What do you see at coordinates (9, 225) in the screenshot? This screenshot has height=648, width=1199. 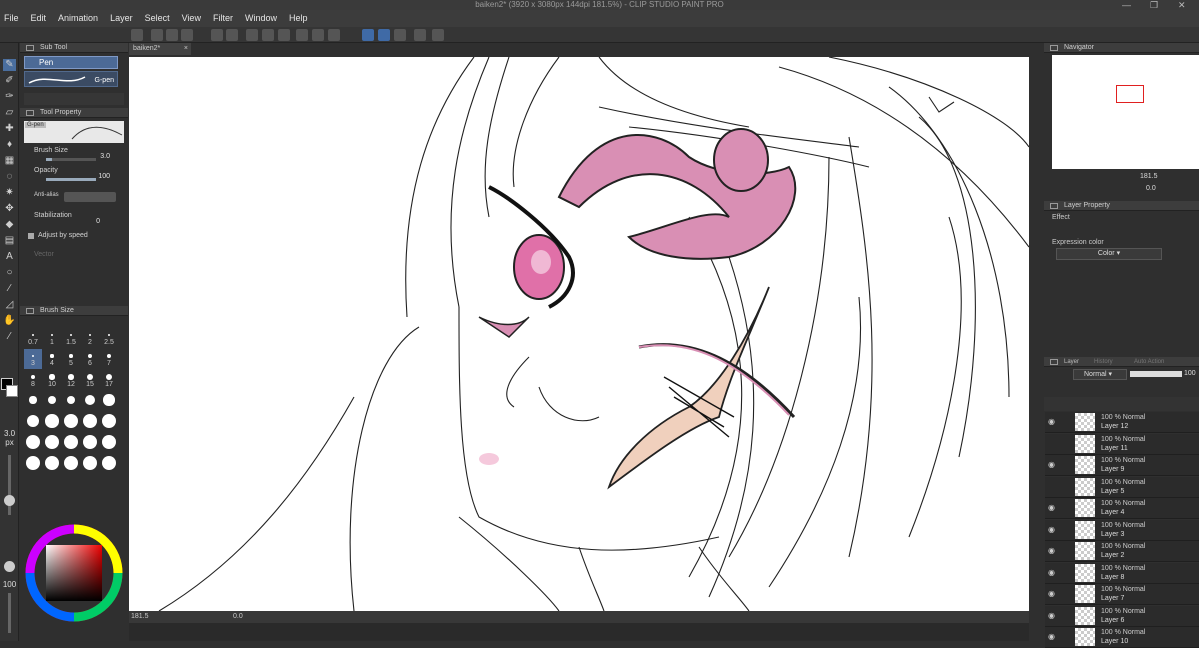 I see `fill-tool-icon: ◆` at bounding box center [9, 225].